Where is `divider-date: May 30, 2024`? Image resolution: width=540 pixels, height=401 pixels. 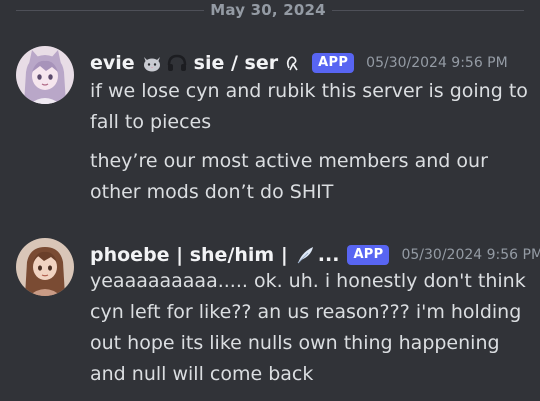
divider-date: May 30, 2024 is located at coordinates (268, 10).